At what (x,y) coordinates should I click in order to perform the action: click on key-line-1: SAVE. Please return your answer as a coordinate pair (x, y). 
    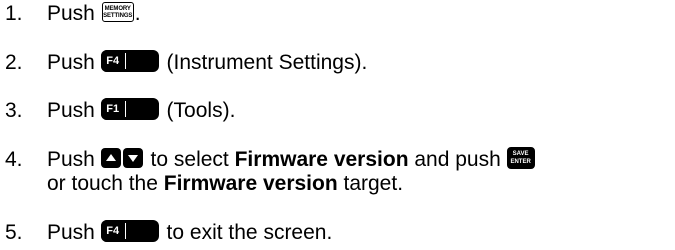
    Looking at the image, I should click on (520, 154).